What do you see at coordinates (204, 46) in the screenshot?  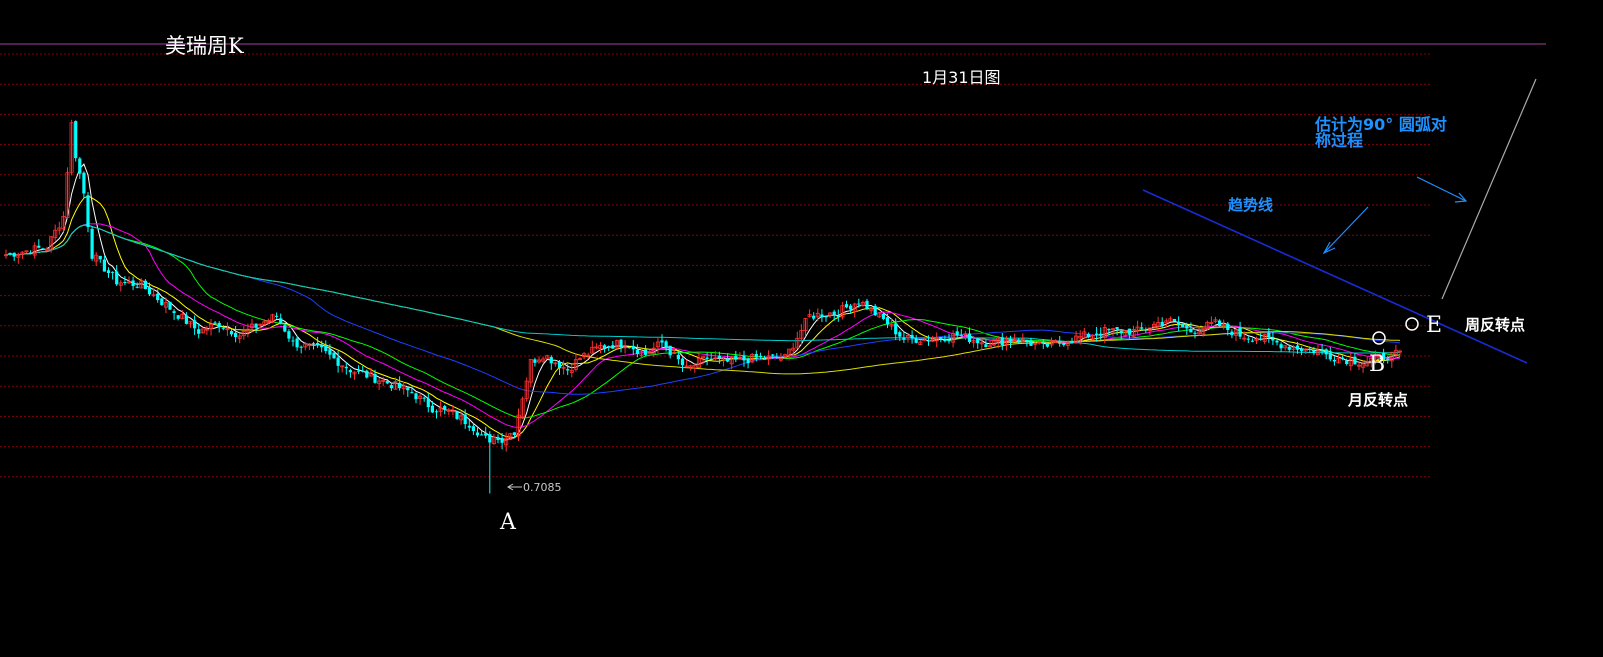 I see `chart-title: 美瑞周K` at bounding box center [204, 46].